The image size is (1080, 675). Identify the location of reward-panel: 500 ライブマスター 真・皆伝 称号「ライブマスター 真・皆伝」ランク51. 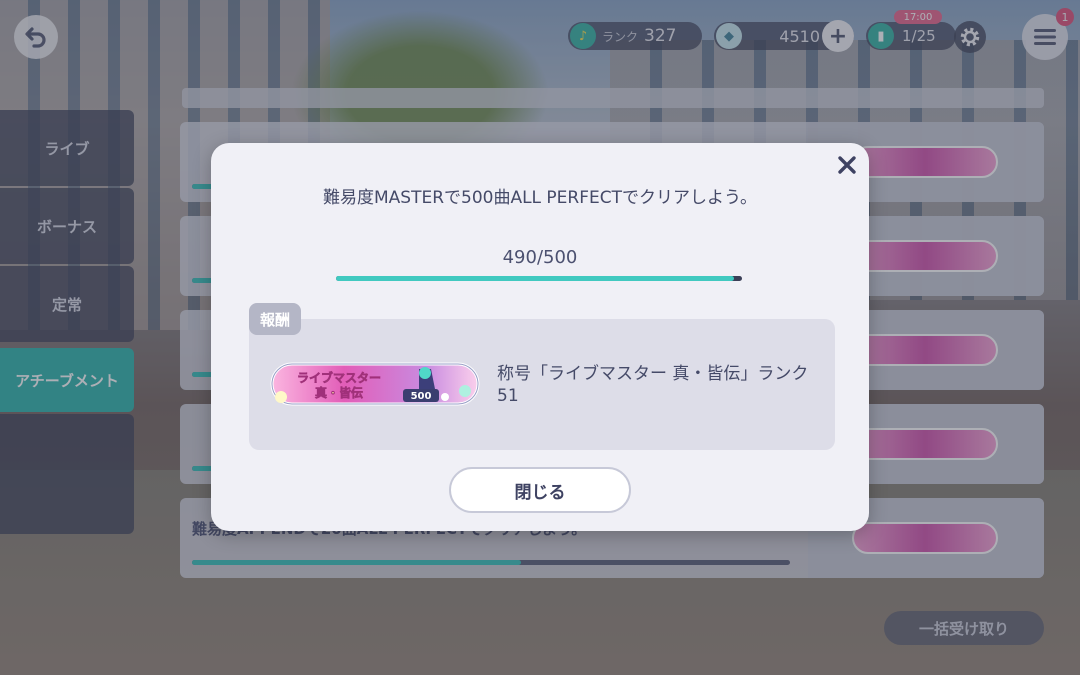
(542, 384).